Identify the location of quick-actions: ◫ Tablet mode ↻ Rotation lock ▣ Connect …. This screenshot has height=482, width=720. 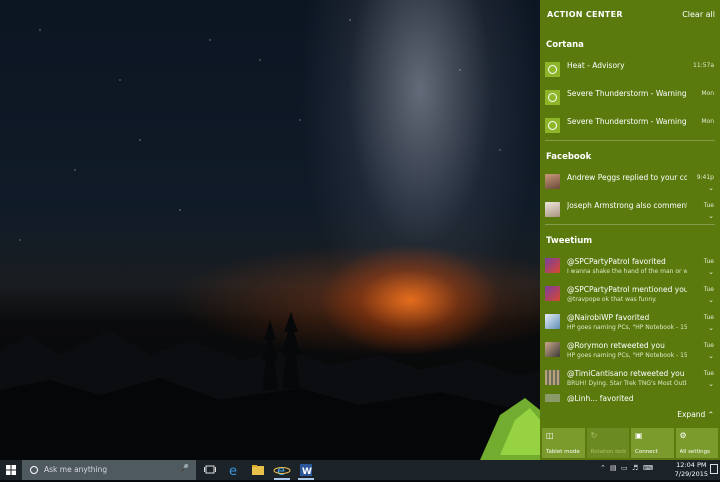
(630, 443).